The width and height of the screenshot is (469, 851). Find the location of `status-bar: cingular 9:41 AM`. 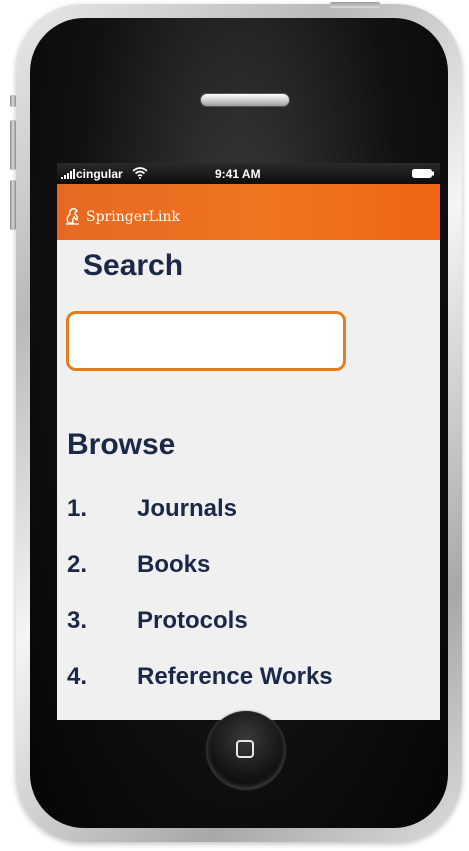

status-bar: cingular 9:41 AM is located at coordinates (248, 173).